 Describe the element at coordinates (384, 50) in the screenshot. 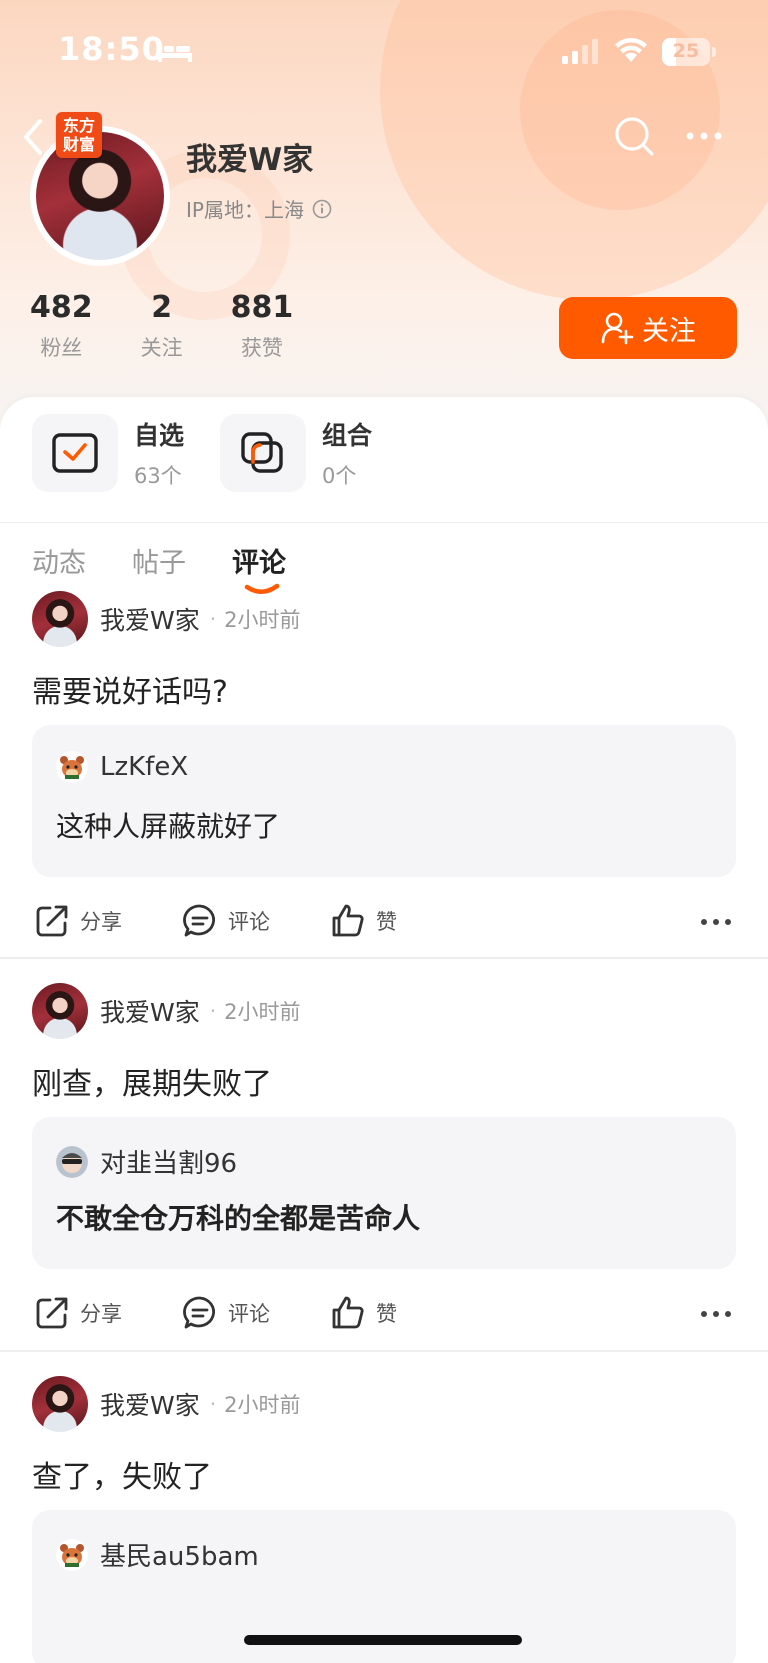

I see `status-bar: 18:50 25` at that location.